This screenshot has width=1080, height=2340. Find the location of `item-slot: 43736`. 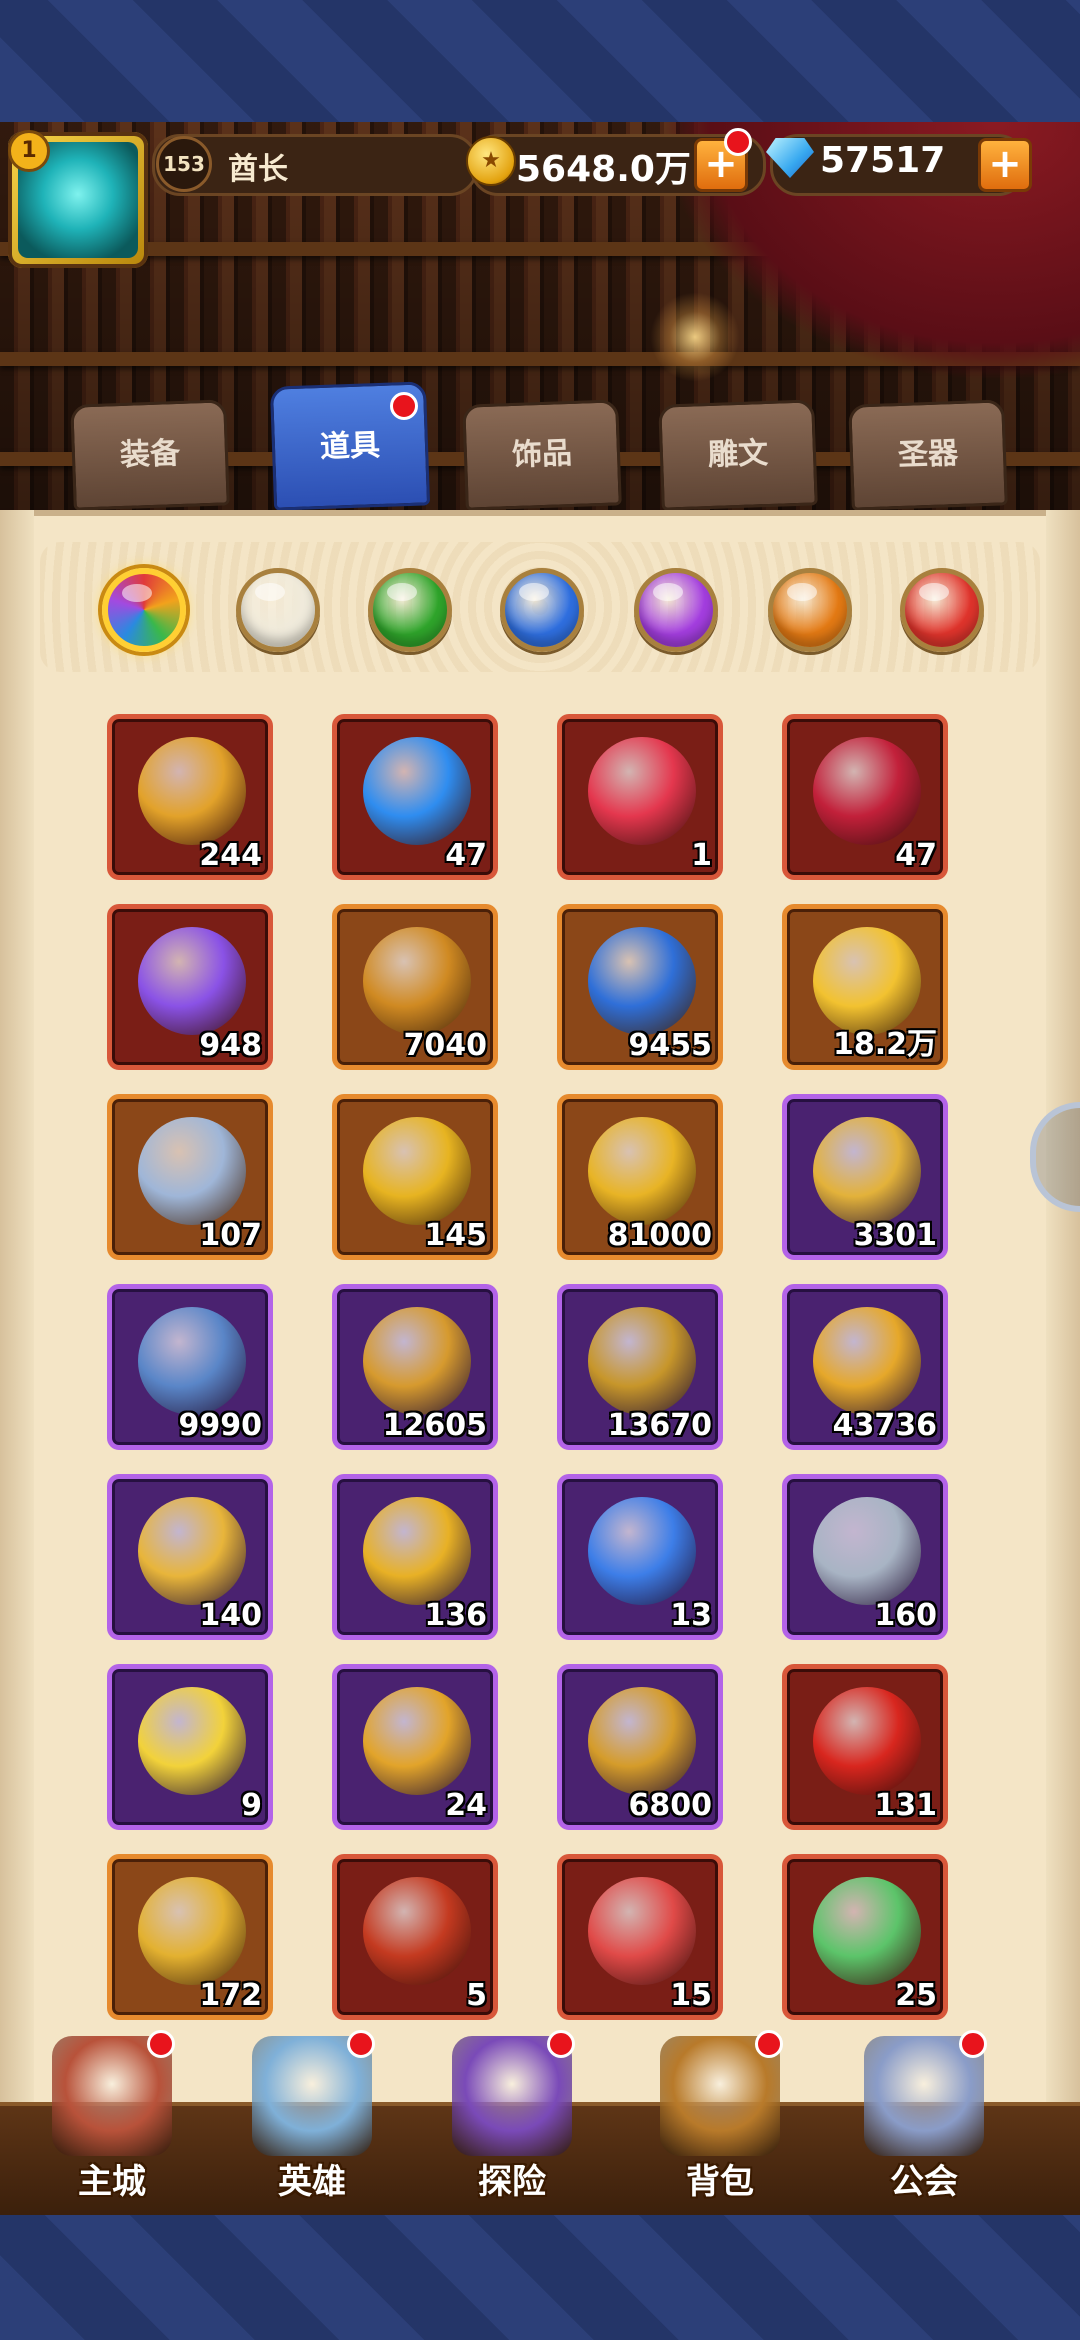

item-slot: 43736 is located at coordinates (865, 1367).